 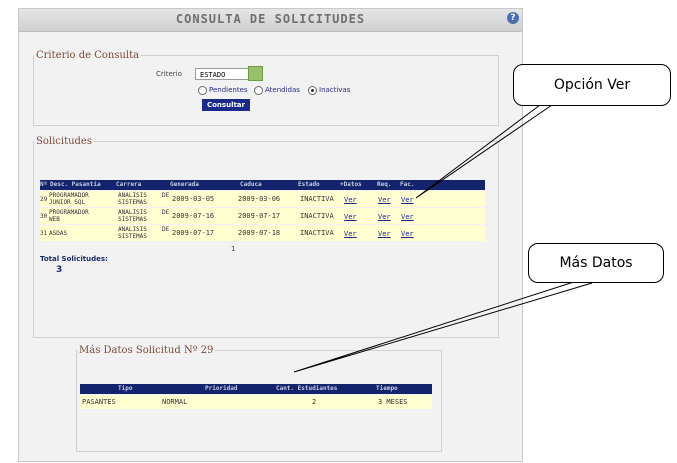 What do you see at coordinates (351, 184) in the screenshot?
I see `col-datos: +Datos` at bounding box center [351, 184].